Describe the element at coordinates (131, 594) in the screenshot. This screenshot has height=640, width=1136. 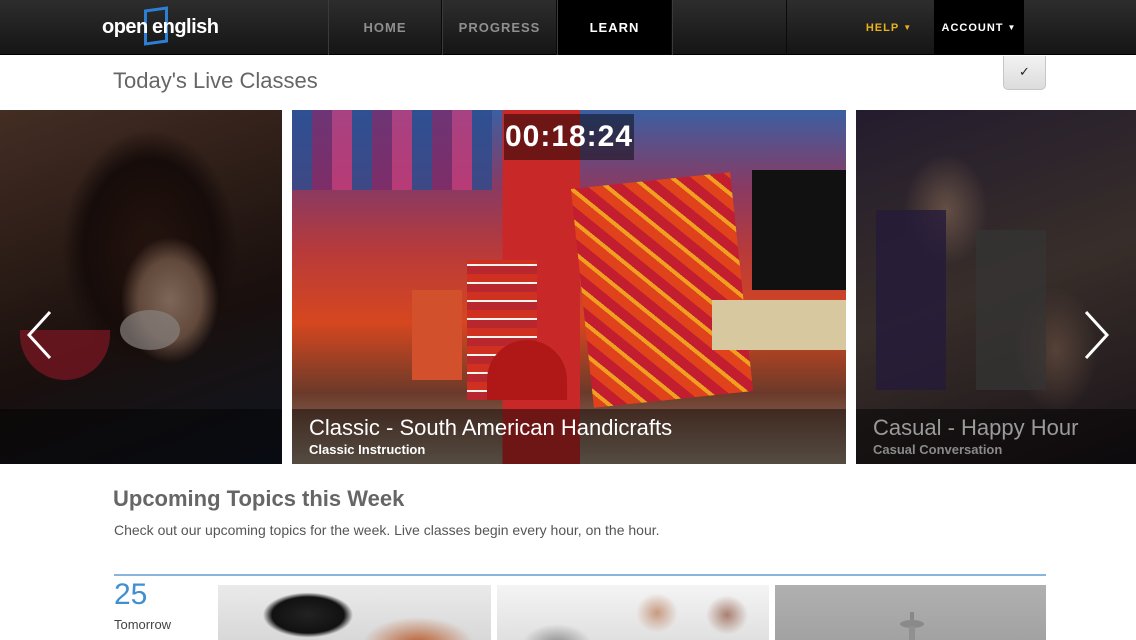
I see `day-number: 25` at that location.